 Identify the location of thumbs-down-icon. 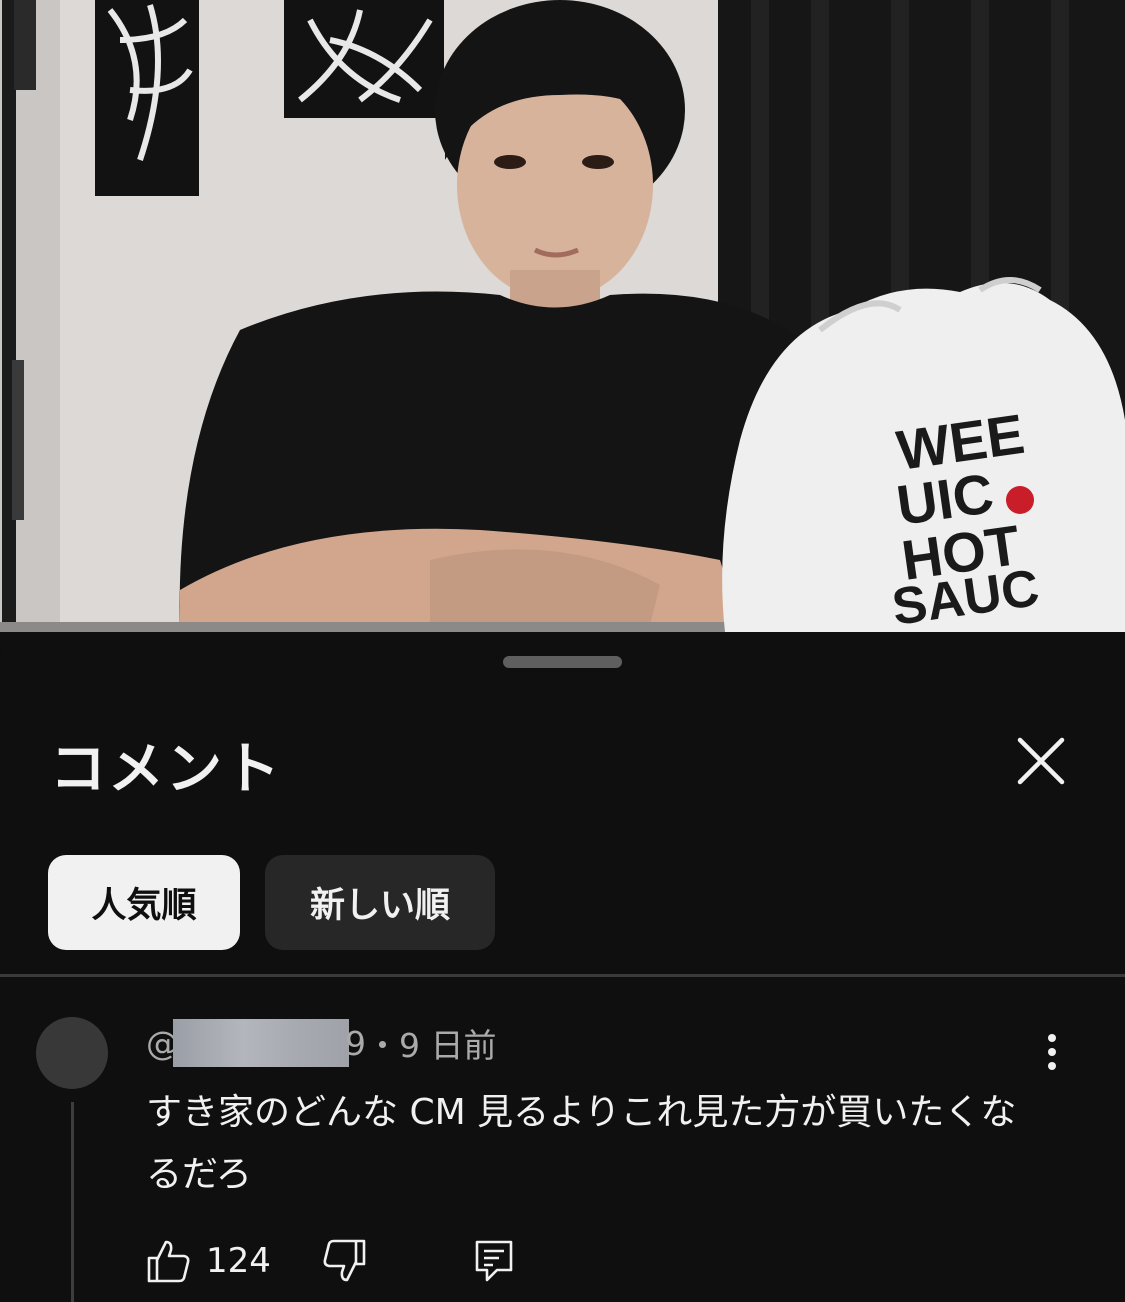
(344, 1261).